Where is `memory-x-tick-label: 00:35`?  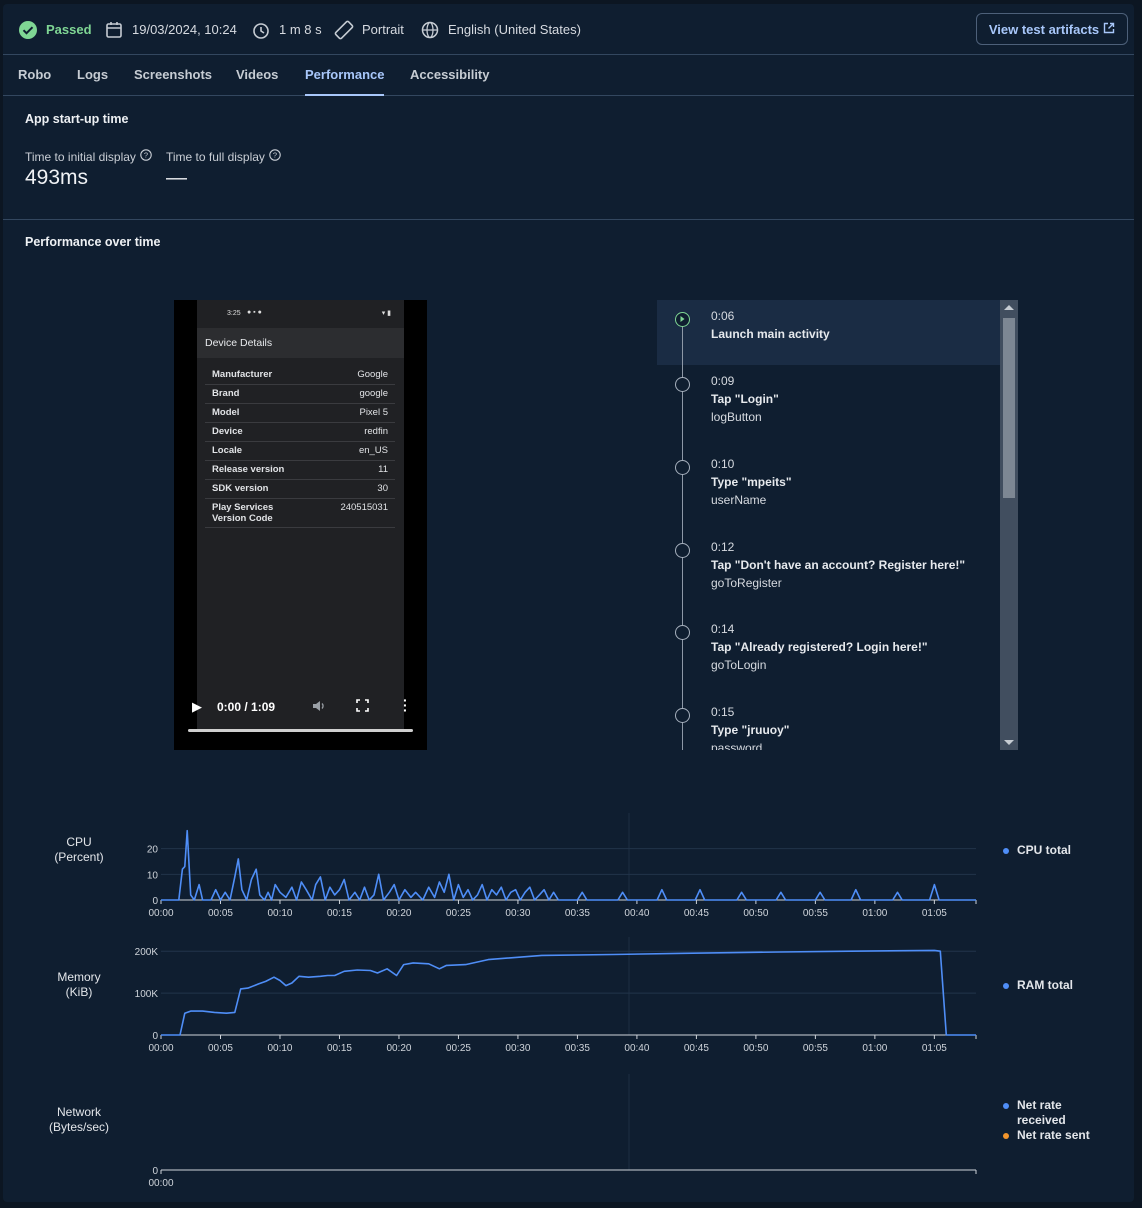 memory-x-tick-label: 00:35 is located at coordinates (577, 1048).